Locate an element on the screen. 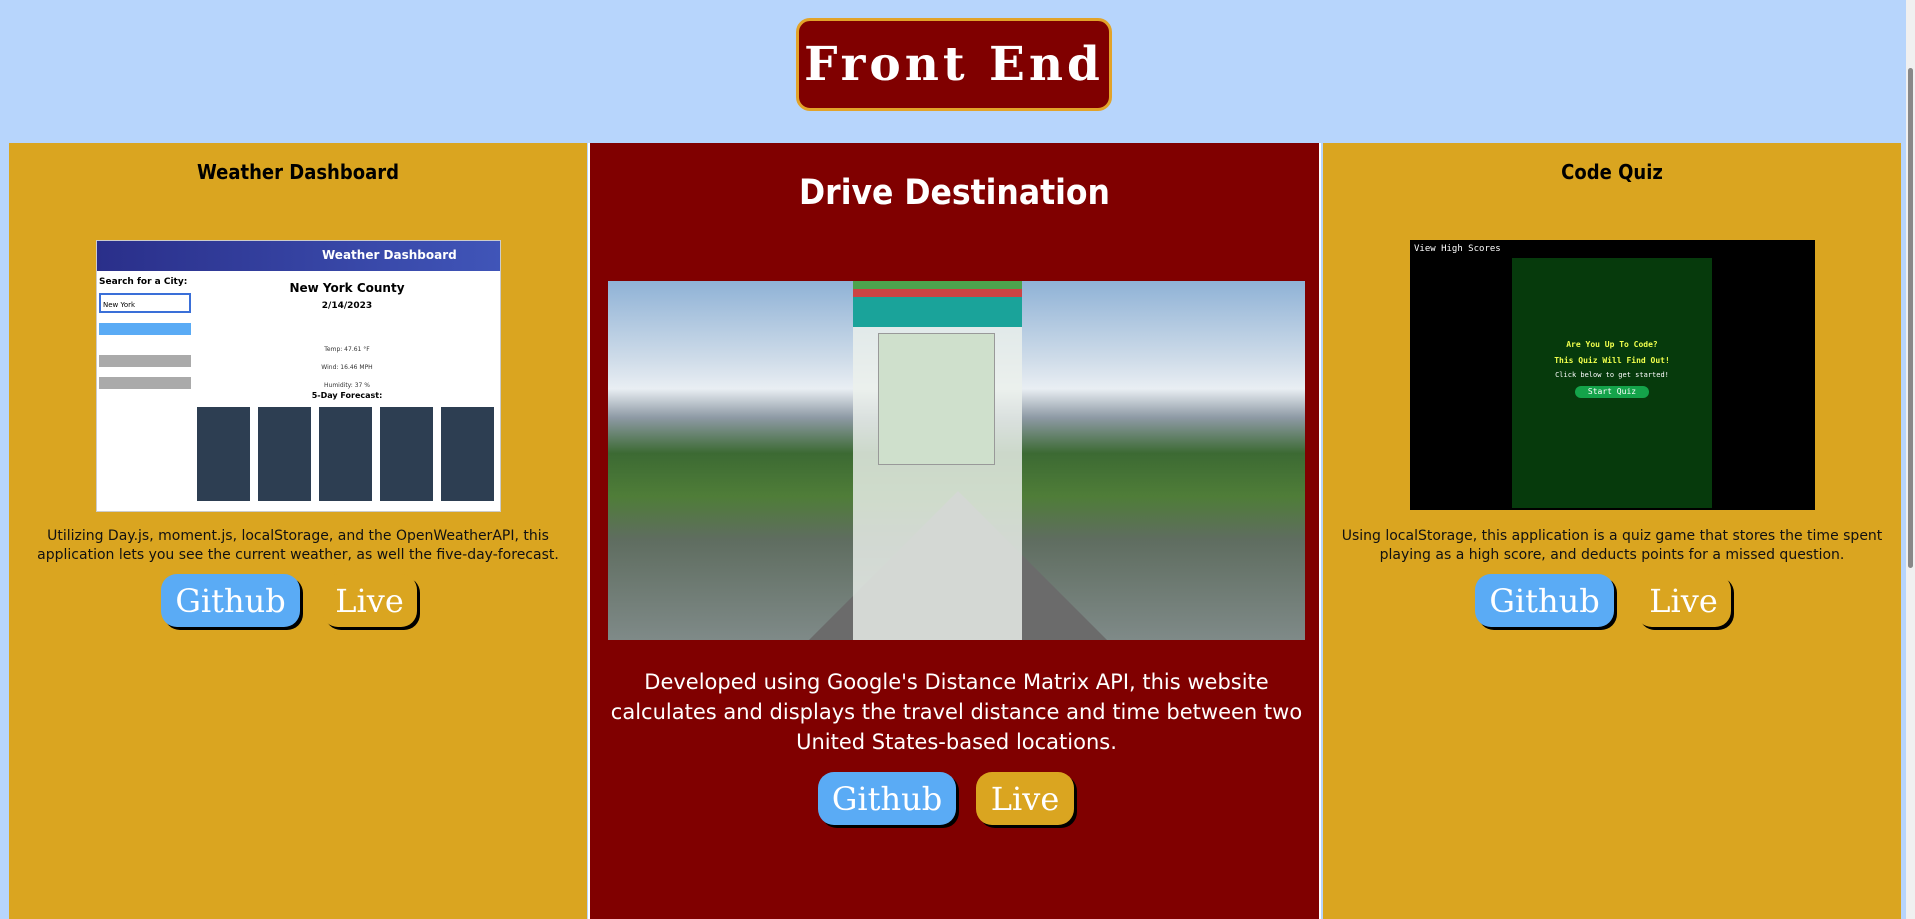 Image resolution: width=1915 pixels, height=919 pixels. project-title: Weather Dashboard is located at coordinates (298, 172).